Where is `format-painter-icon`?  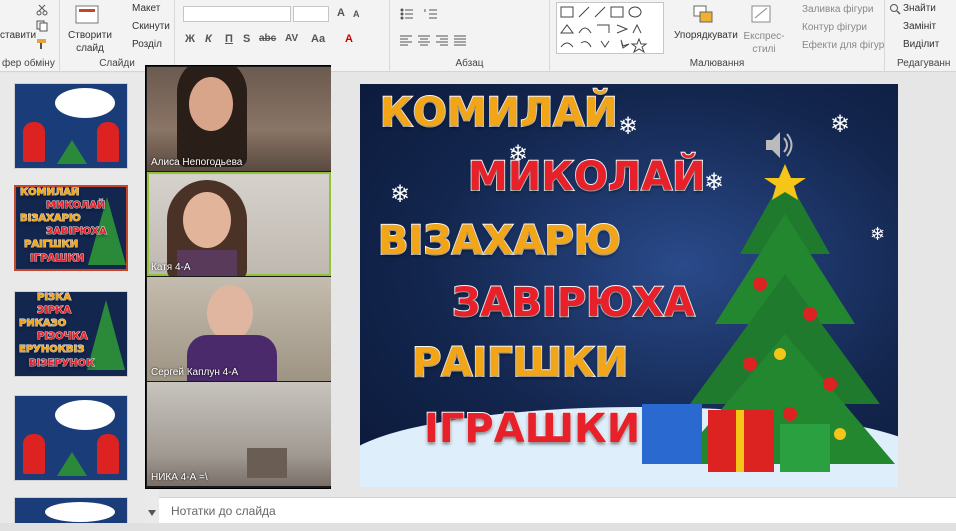
format-painter-icon is located at coordinates (42, 44).